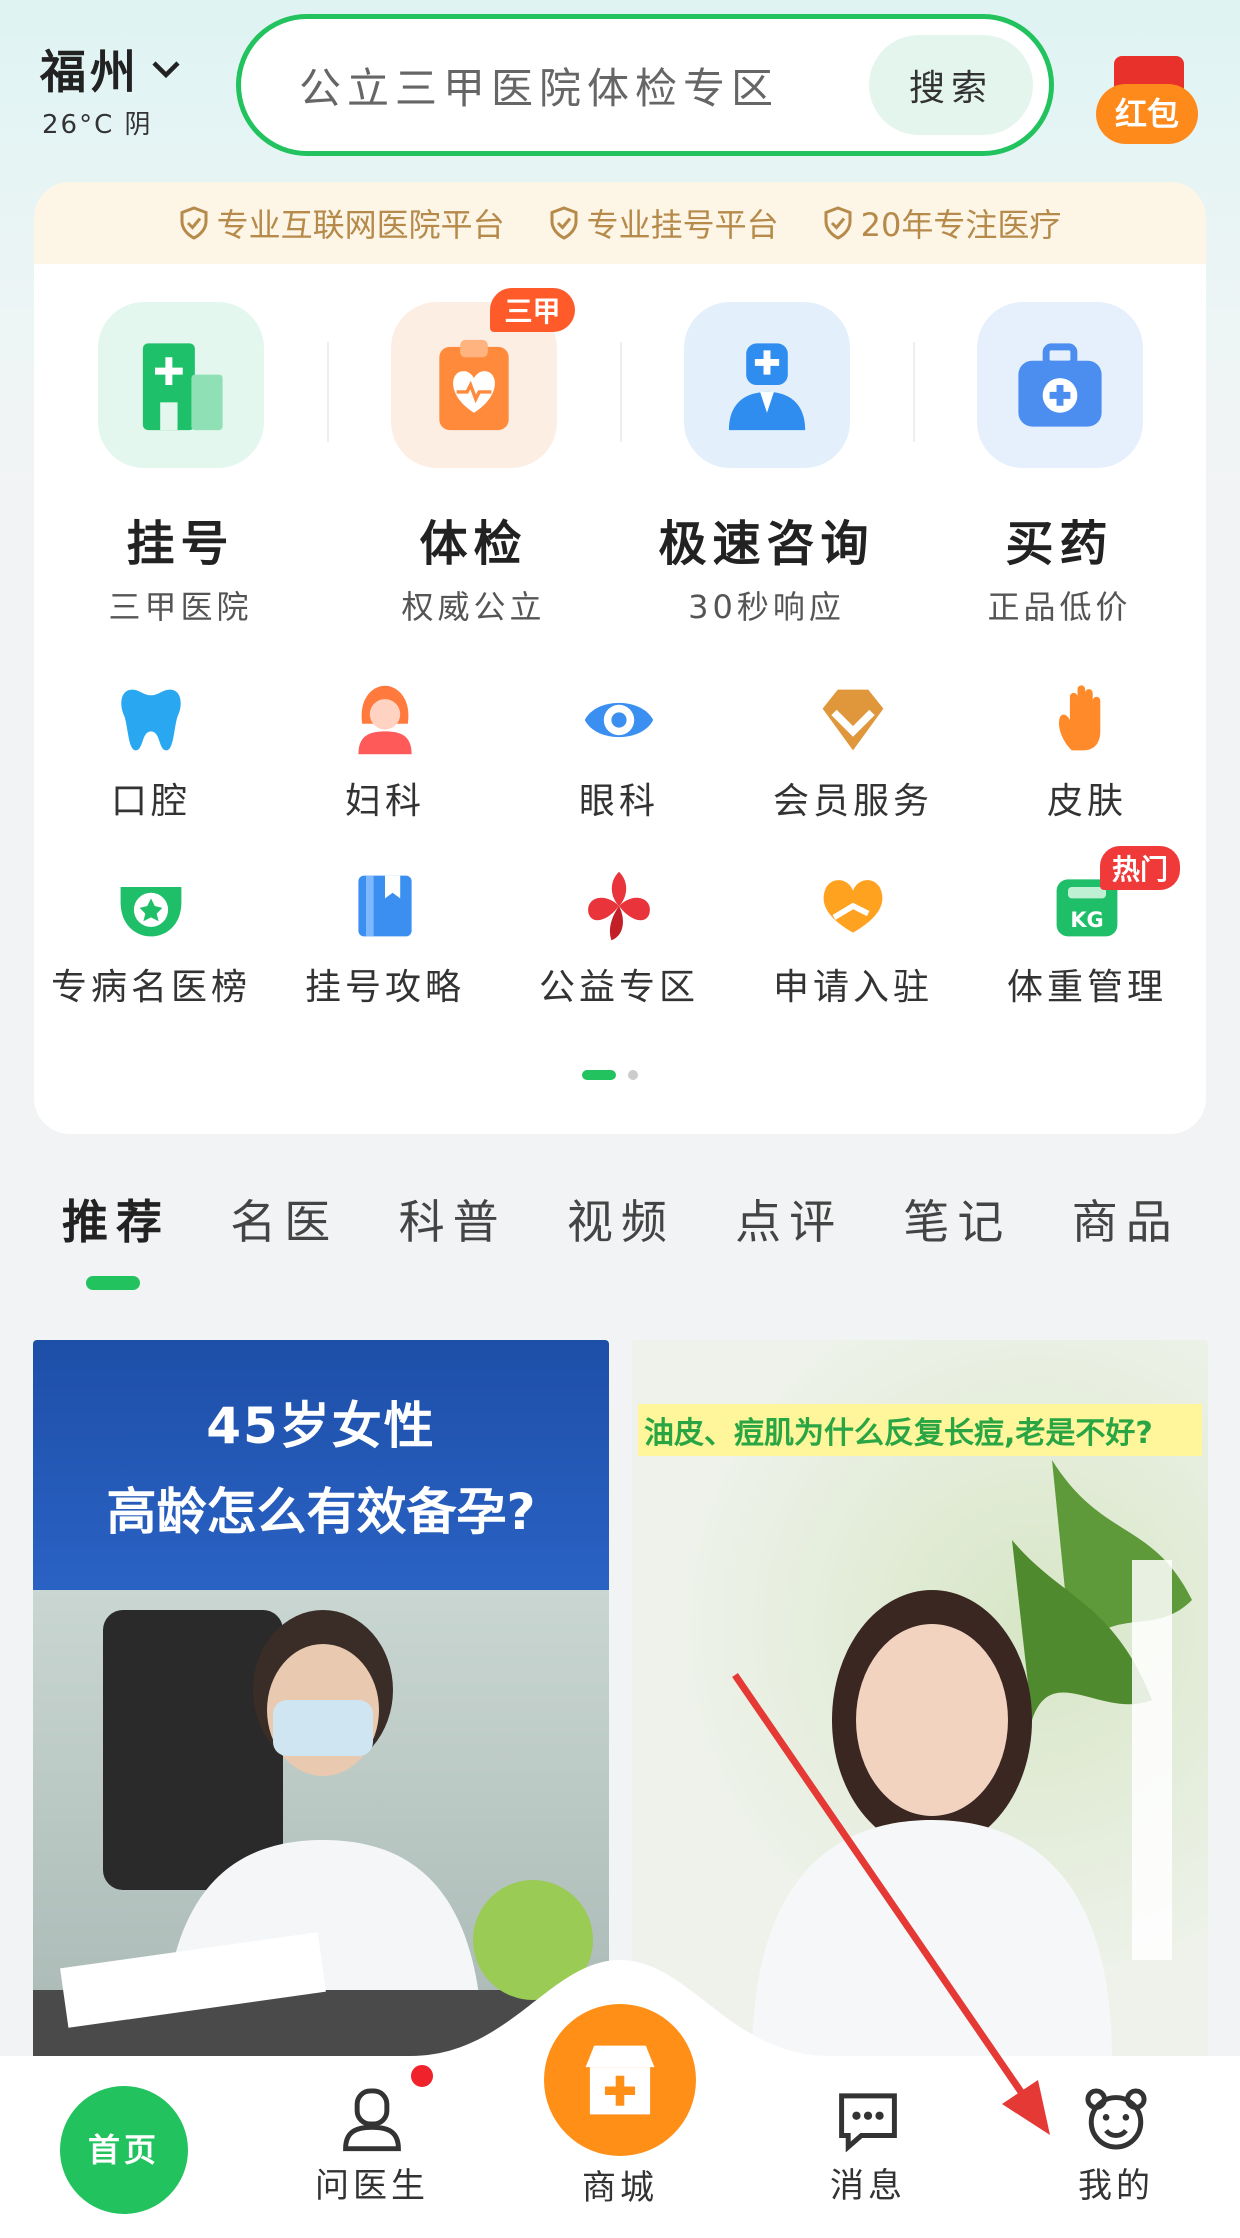 This screenshot has width=1240, height=2238. What do you see at coordinates (97, 125) in the screenshot?
I see `weather-text: 26°C 阴` at bounding box center [97, 125].